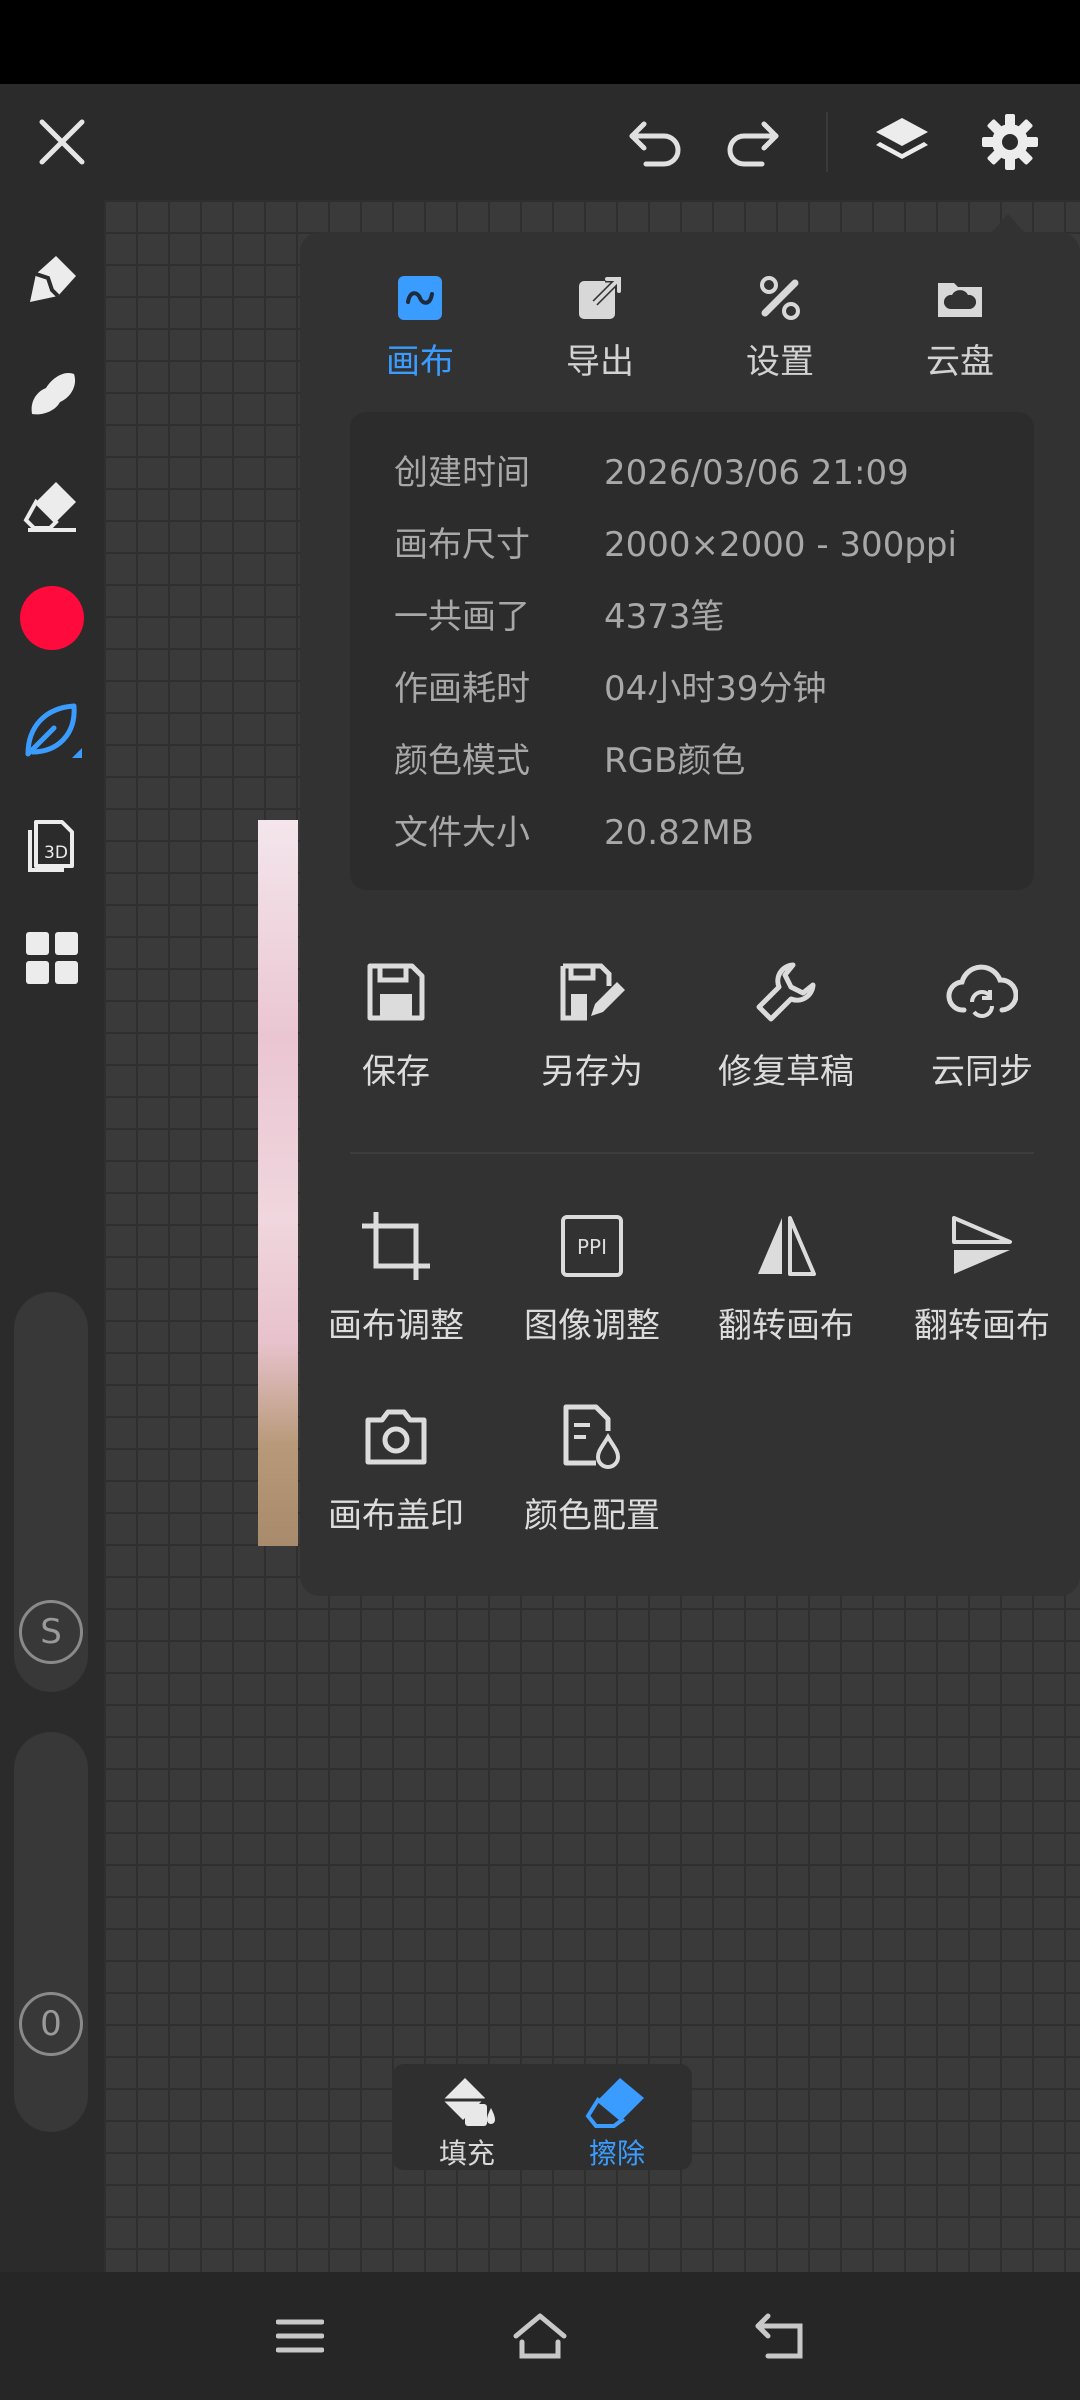  I want to click on color-swatch, so click(52, 618).